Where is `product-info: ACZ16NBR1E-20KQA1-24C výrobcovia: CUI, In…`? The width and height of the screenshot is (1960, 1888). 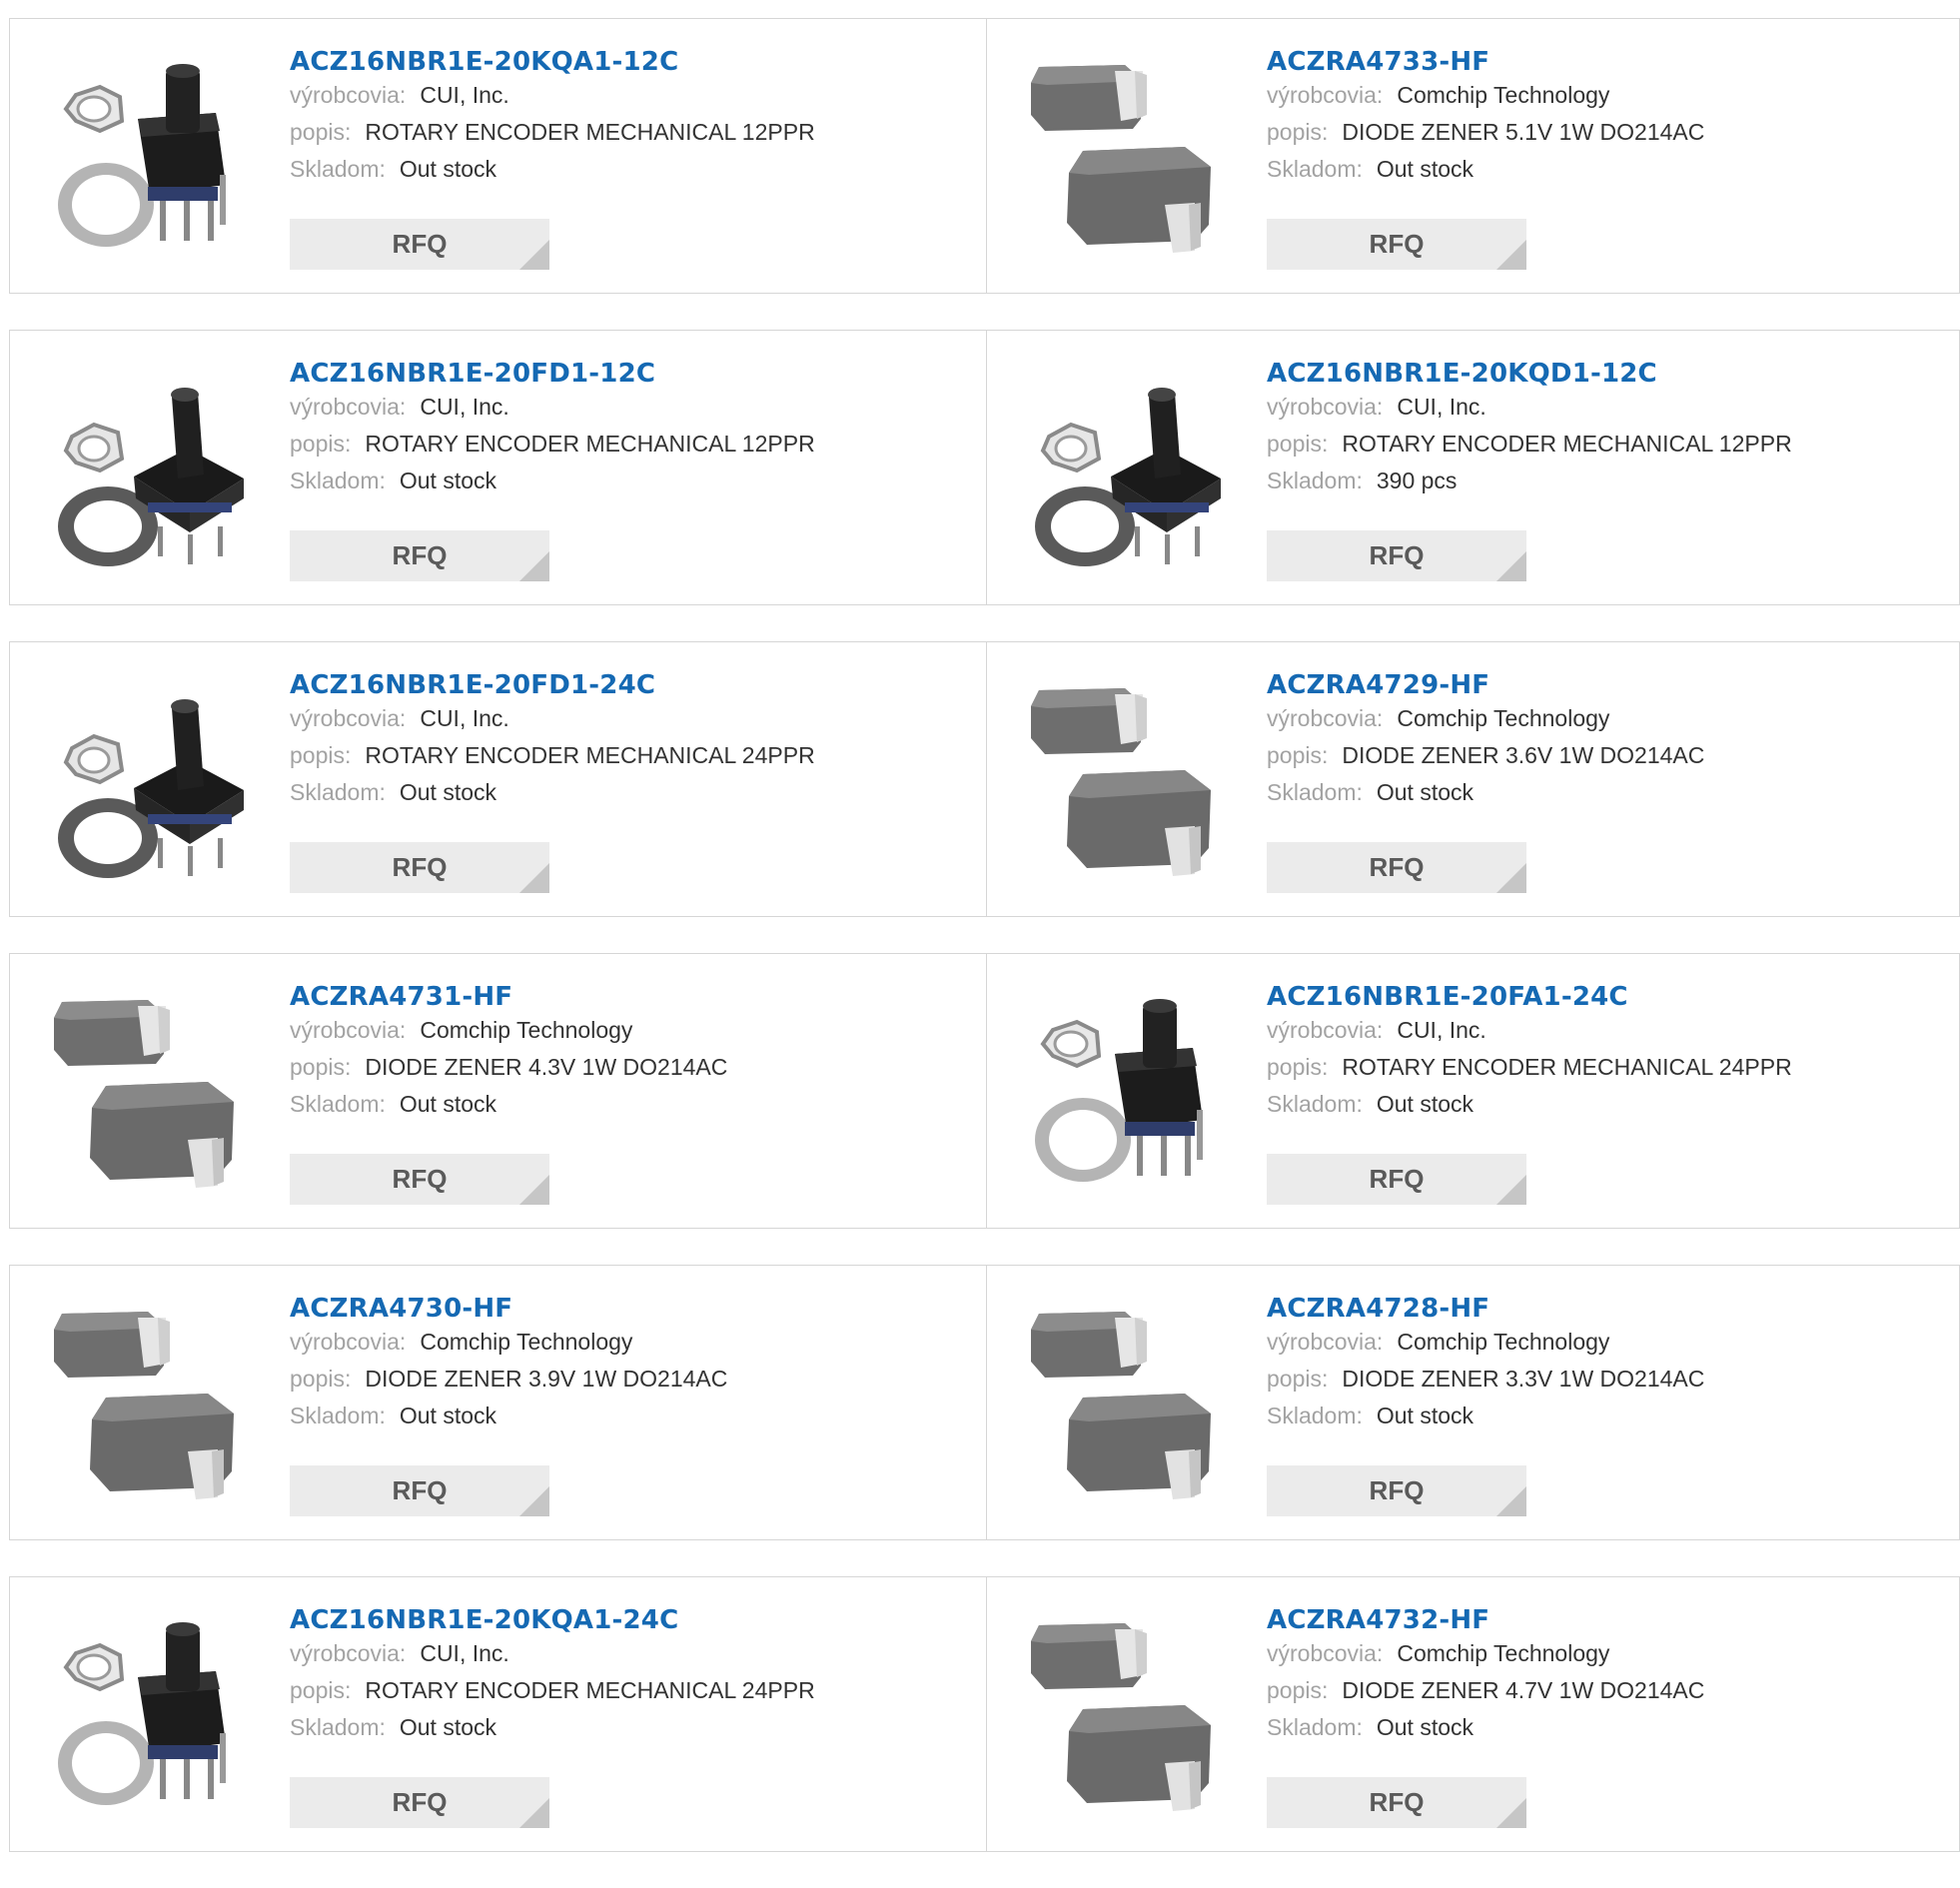
product-info: ACZ16NBR1E-20KQA1-24C výrobcovia: CUI, In… is located at coordinates (552, 1675).